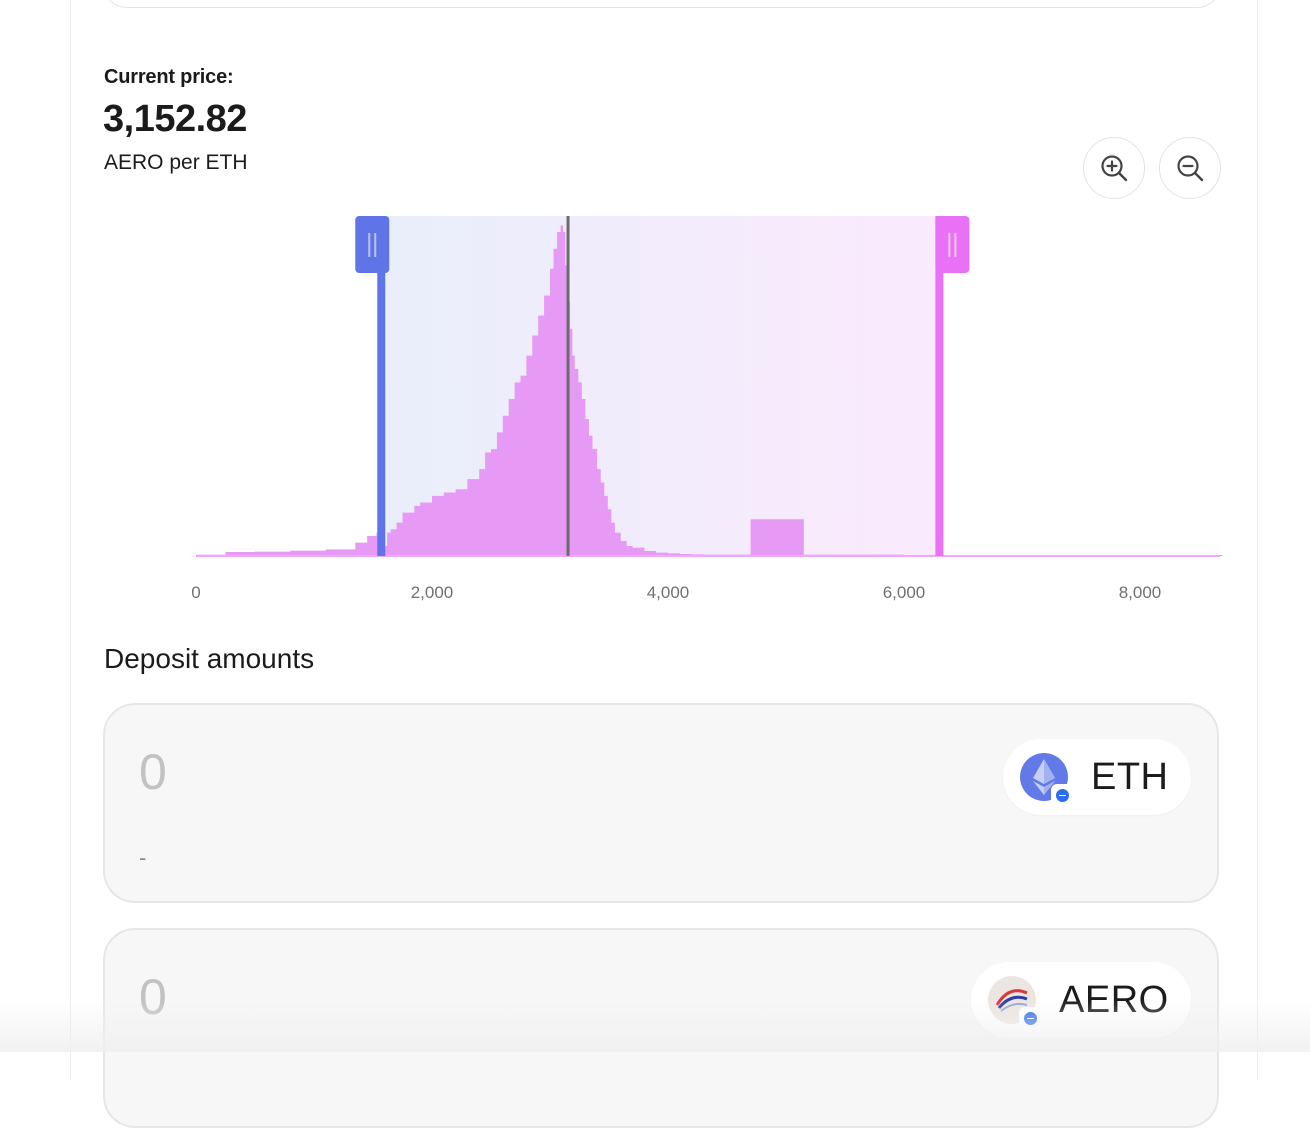 The image size is (1310, 1128). What do you see at coordinates (904, 592) in the screenshot?
I see `x-tick-label: 6,000` at bounding box center [904, 592].